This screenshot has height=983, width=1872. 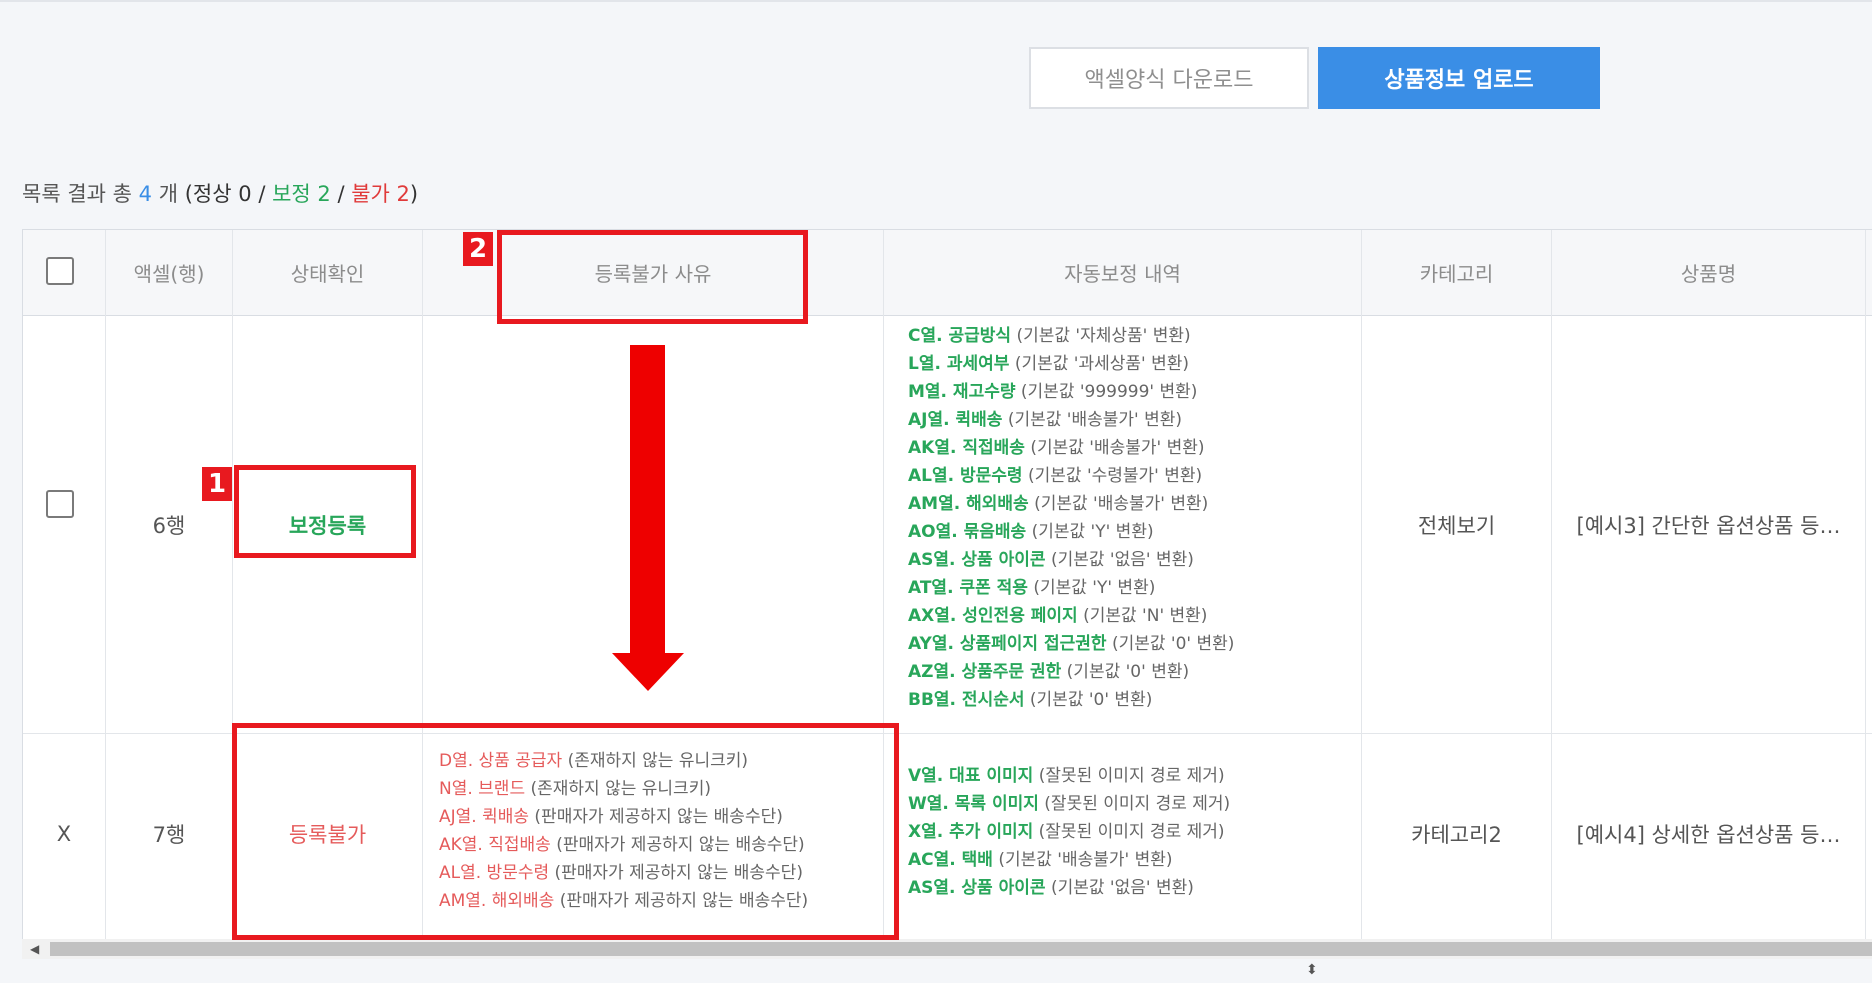 I want to click on list-item: L열. 과세여부 (기본값 '과세상품' 변환), so click(x=1071, y=364).